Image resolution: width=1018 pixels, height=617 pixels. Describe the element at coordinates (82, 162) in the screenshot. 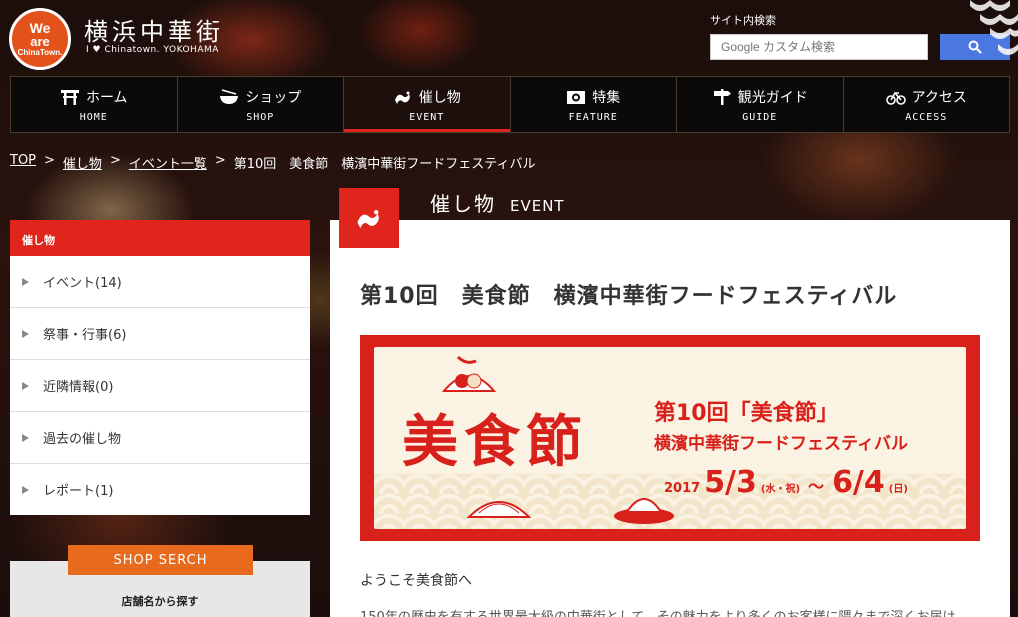

I see `breadcrumb-event: 催し物` at that location.